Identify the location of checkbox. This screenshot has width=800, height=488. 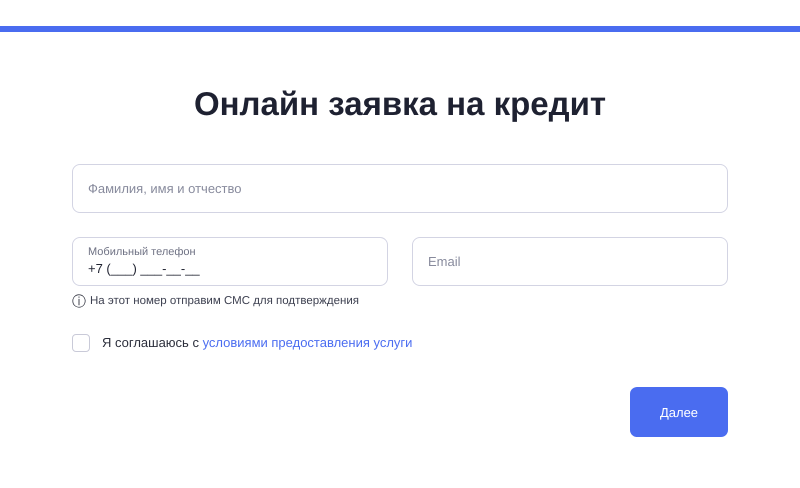
(81, 343).